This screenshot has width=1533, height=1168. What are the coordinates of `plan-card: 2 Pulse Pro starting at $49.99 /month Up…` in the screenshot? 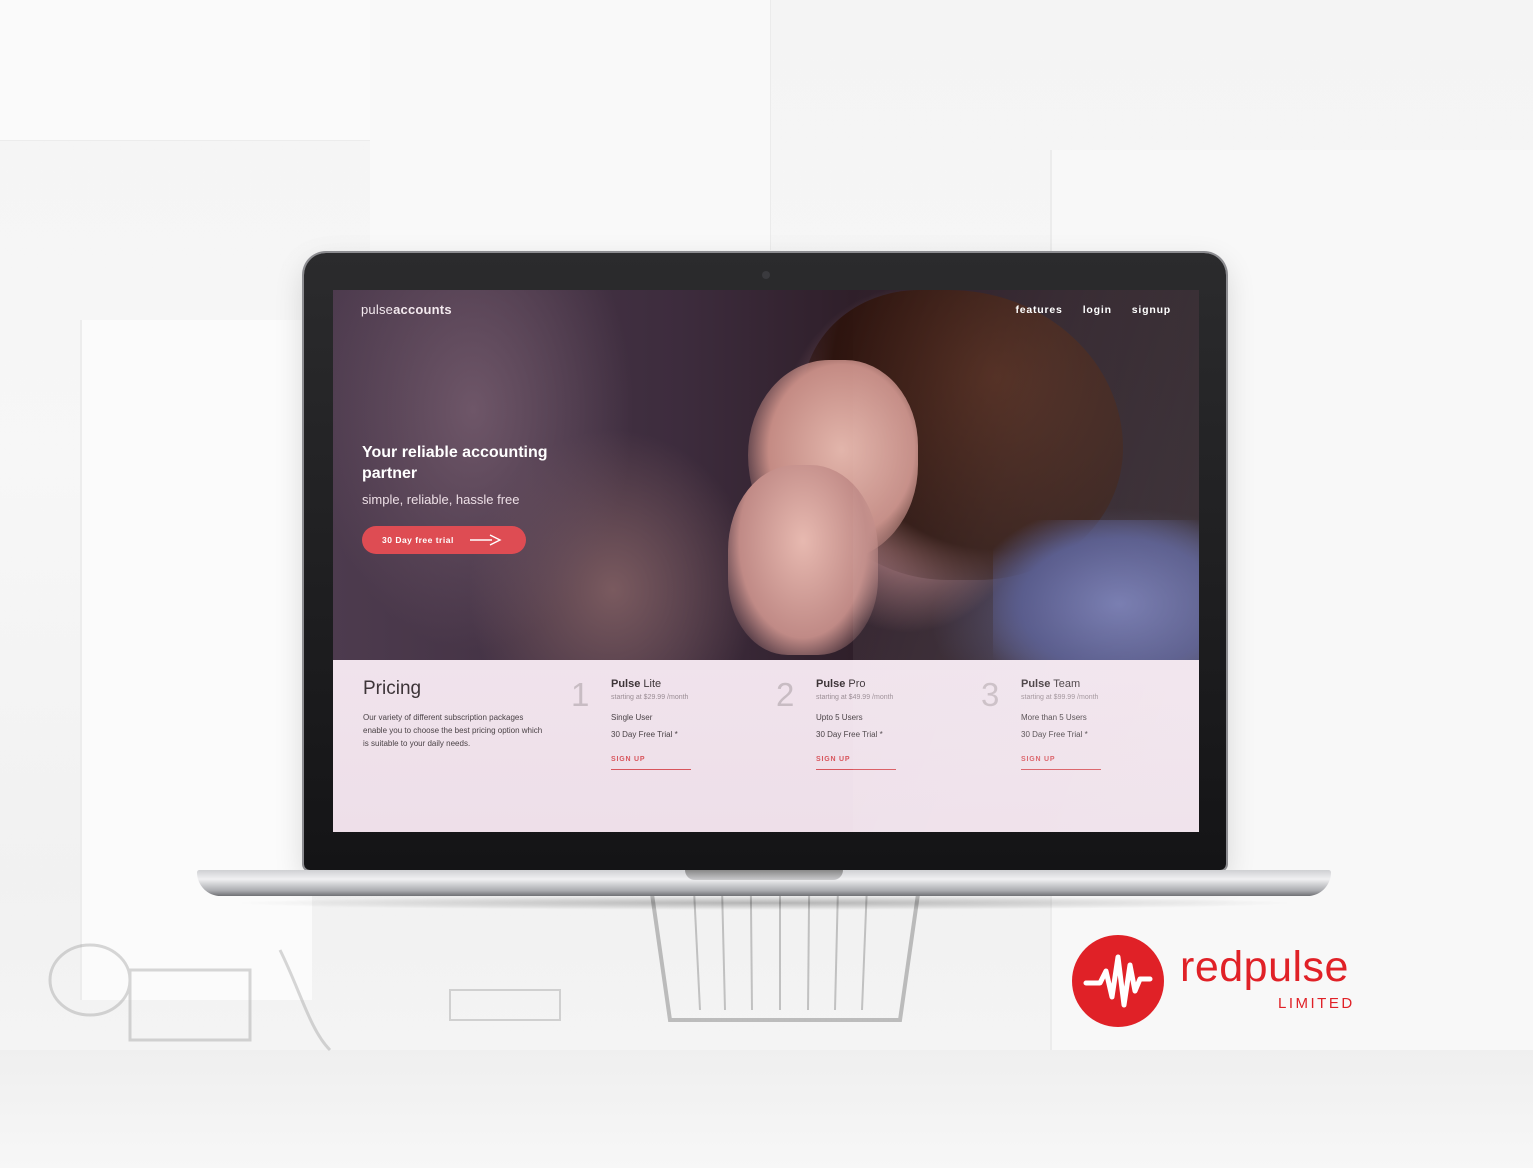 It's located at (886, 731).